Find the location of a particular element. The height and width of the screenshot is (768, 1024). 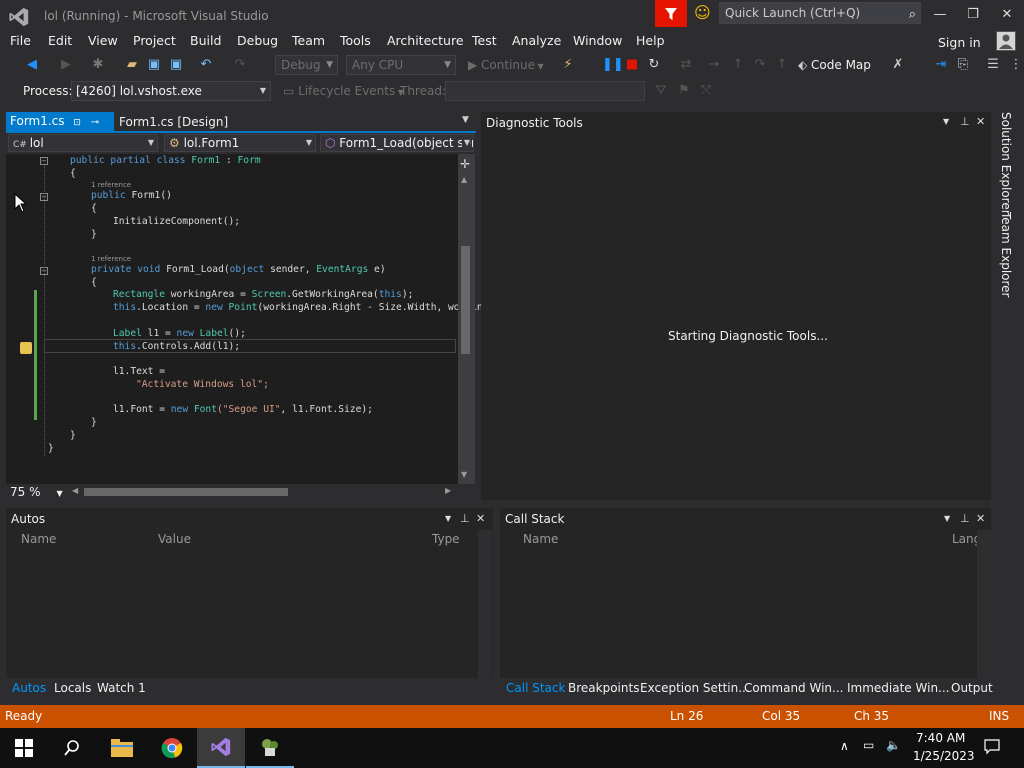

tab-form1-design: Form1.cs [Design] is located at coordinates (173, 122).